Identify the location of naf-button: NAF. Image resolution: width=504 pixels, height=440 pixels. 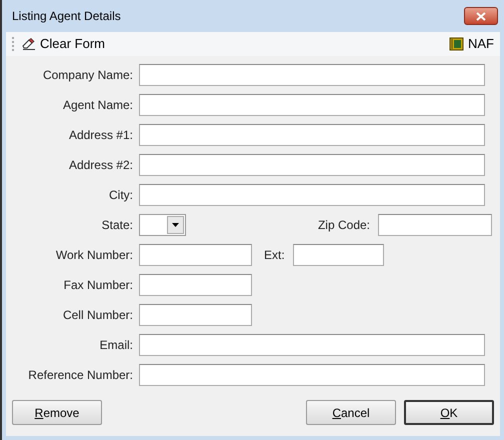
(471, 44).